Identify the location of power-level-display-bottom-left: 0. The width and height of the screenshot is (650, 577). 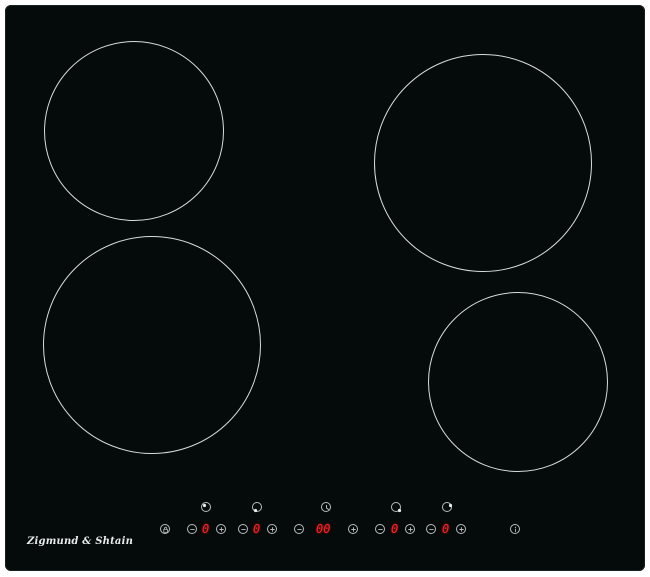
(257, 529).